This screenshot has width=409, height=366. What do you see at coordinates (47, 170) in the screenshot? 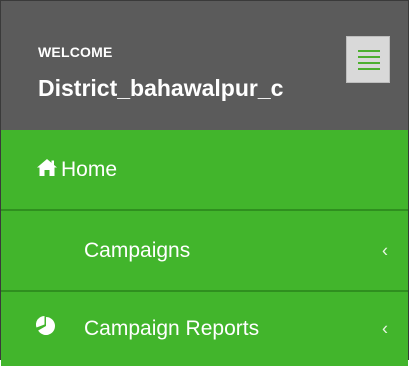
I see `home-icon` at bounding box center [47, 170].